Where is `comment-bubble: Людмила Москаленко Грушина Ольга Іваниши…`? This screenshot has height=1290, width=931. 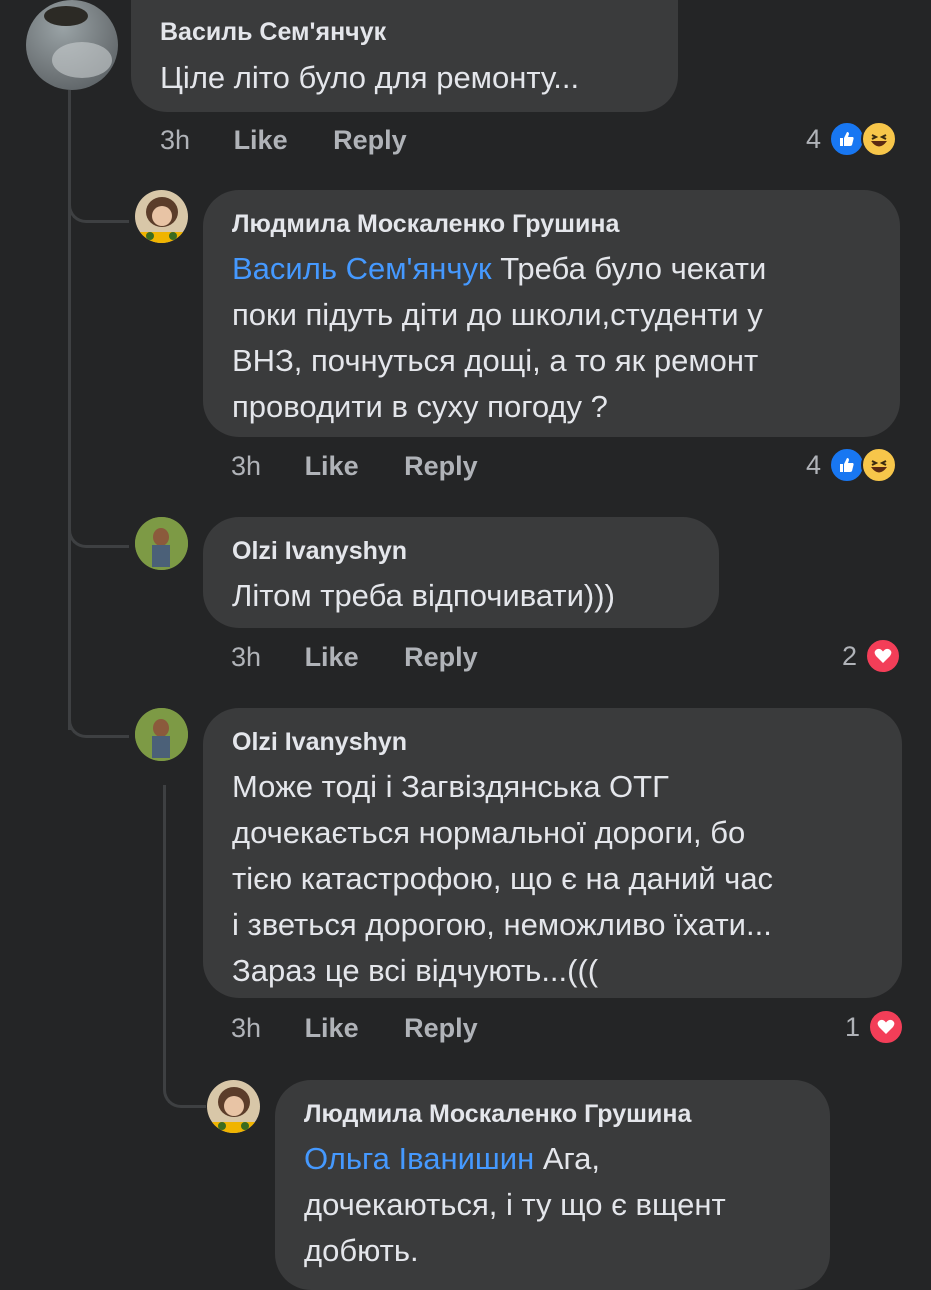
comment-bubble: Людмила Москаленко Грушина Ольга Іваниши… is located at coordinates (552, 1185).